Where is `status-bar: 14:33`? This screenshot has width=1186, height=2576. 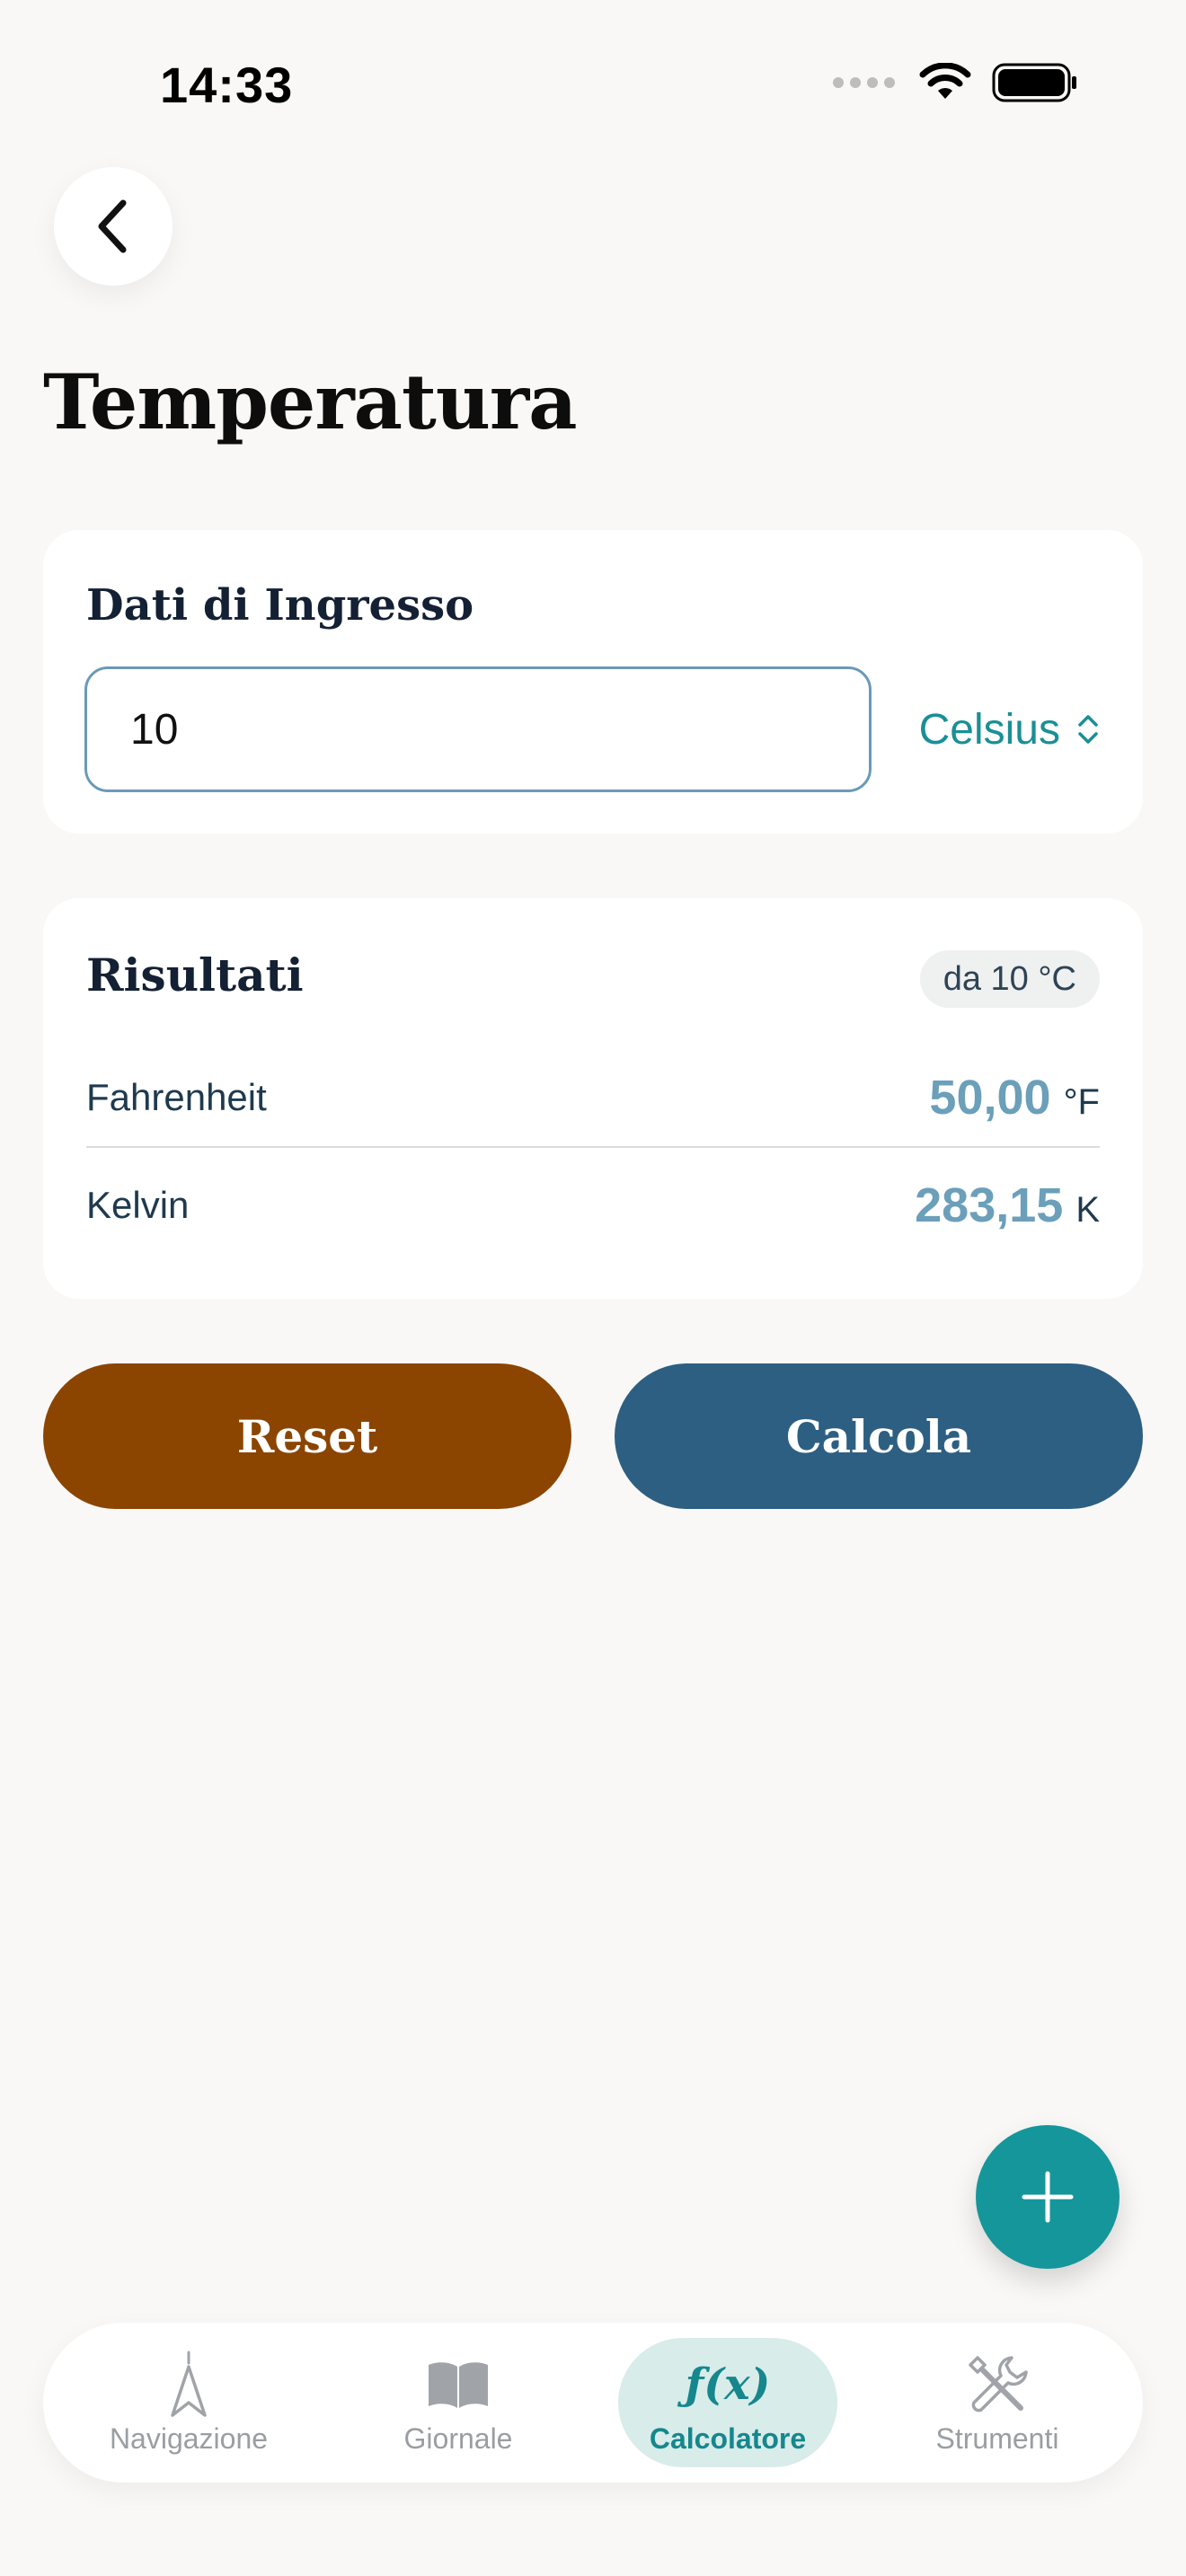
status-bar: 14:33 is located at coordinates (593, 85).